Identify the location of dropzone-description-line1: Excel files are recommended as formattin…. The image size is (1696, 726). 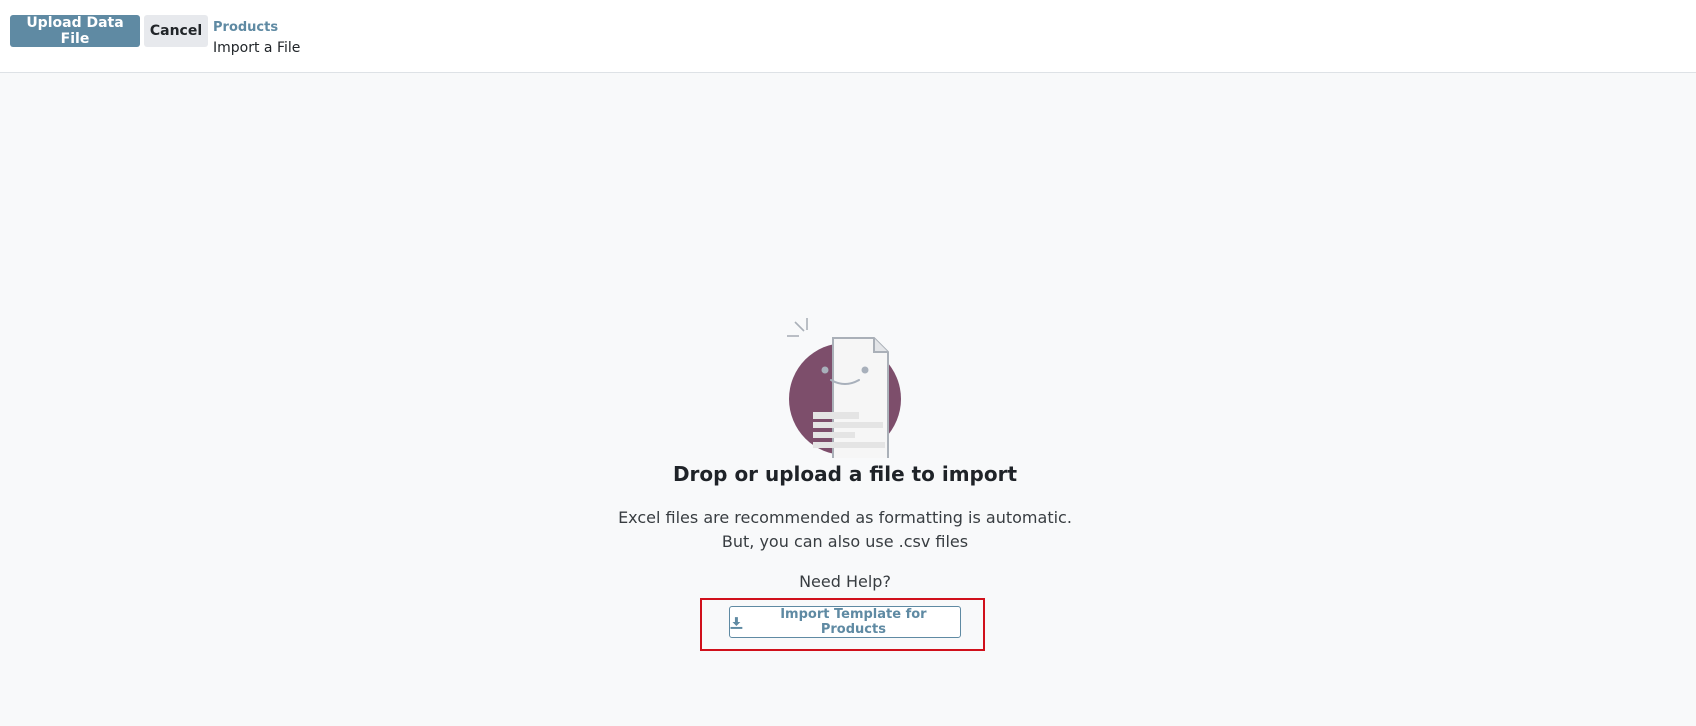
(845, 517).